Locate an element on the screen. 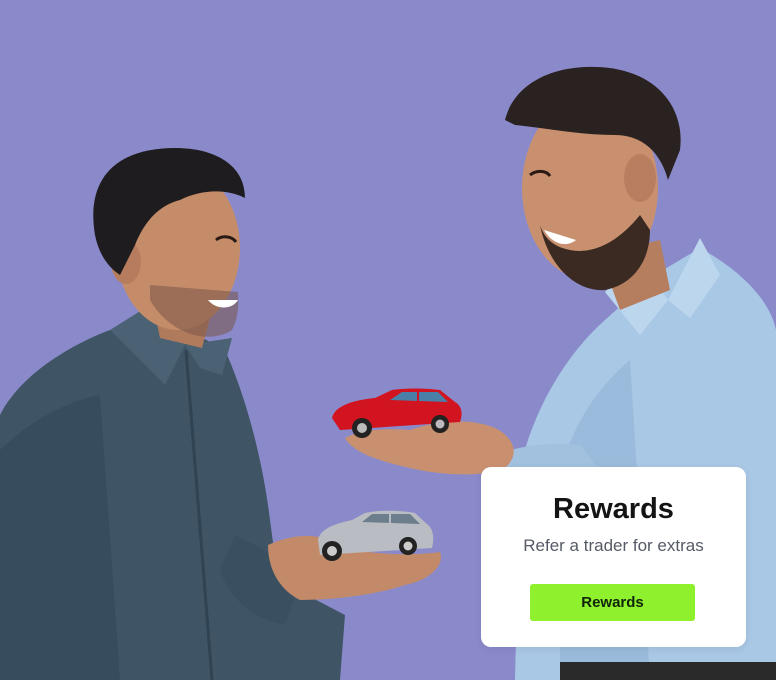  card-title: Rewards is located at coordinates (613, 509).